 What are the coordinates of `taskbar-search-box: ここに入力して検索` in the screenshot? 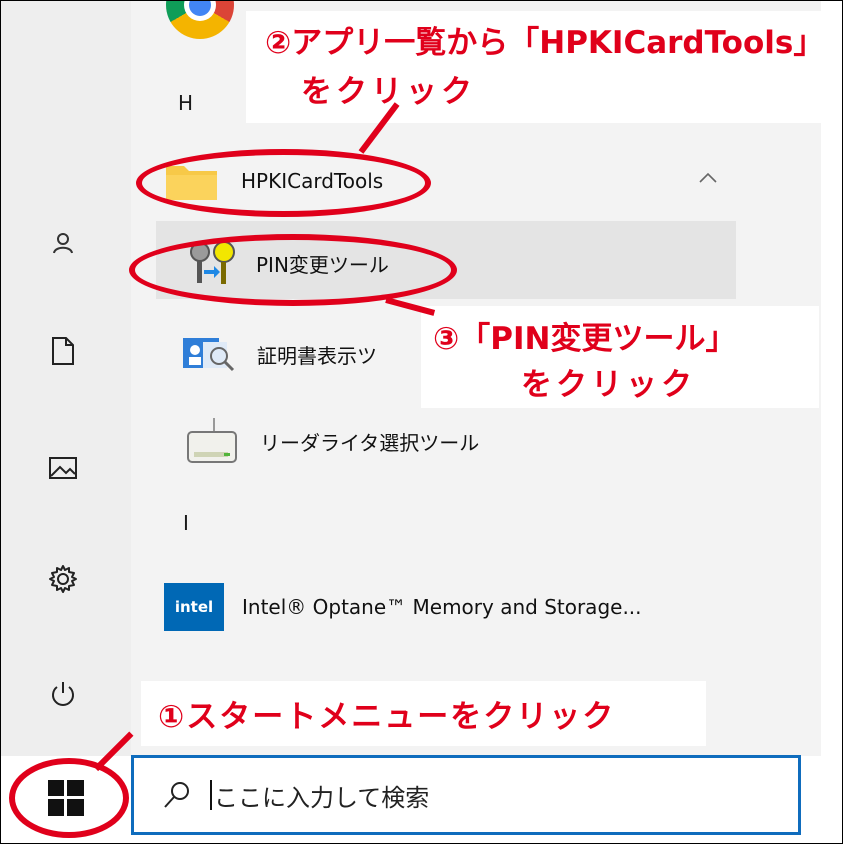 It's located at (466, 795).